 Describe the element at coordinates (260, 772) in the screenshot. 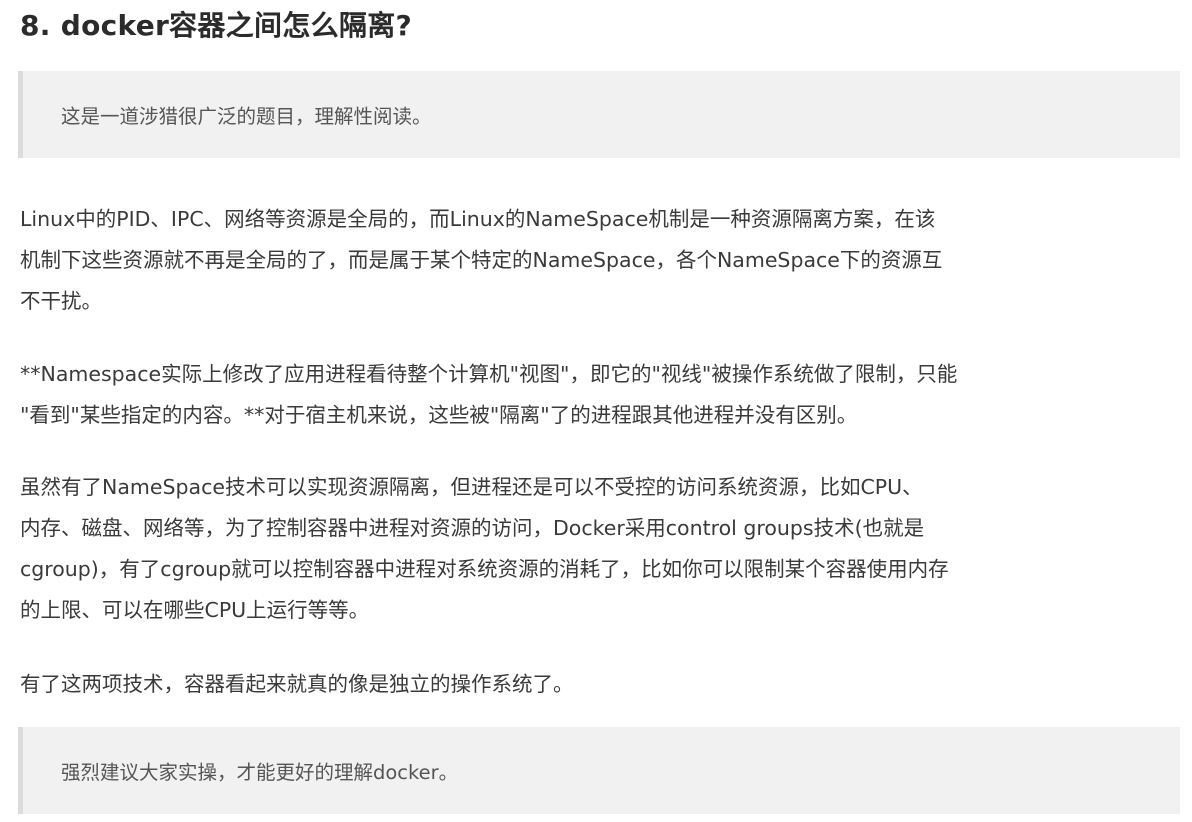

I see `blockquote-advice-text: 强烈建议大家实操，才能更好的理解docker。` at that location.